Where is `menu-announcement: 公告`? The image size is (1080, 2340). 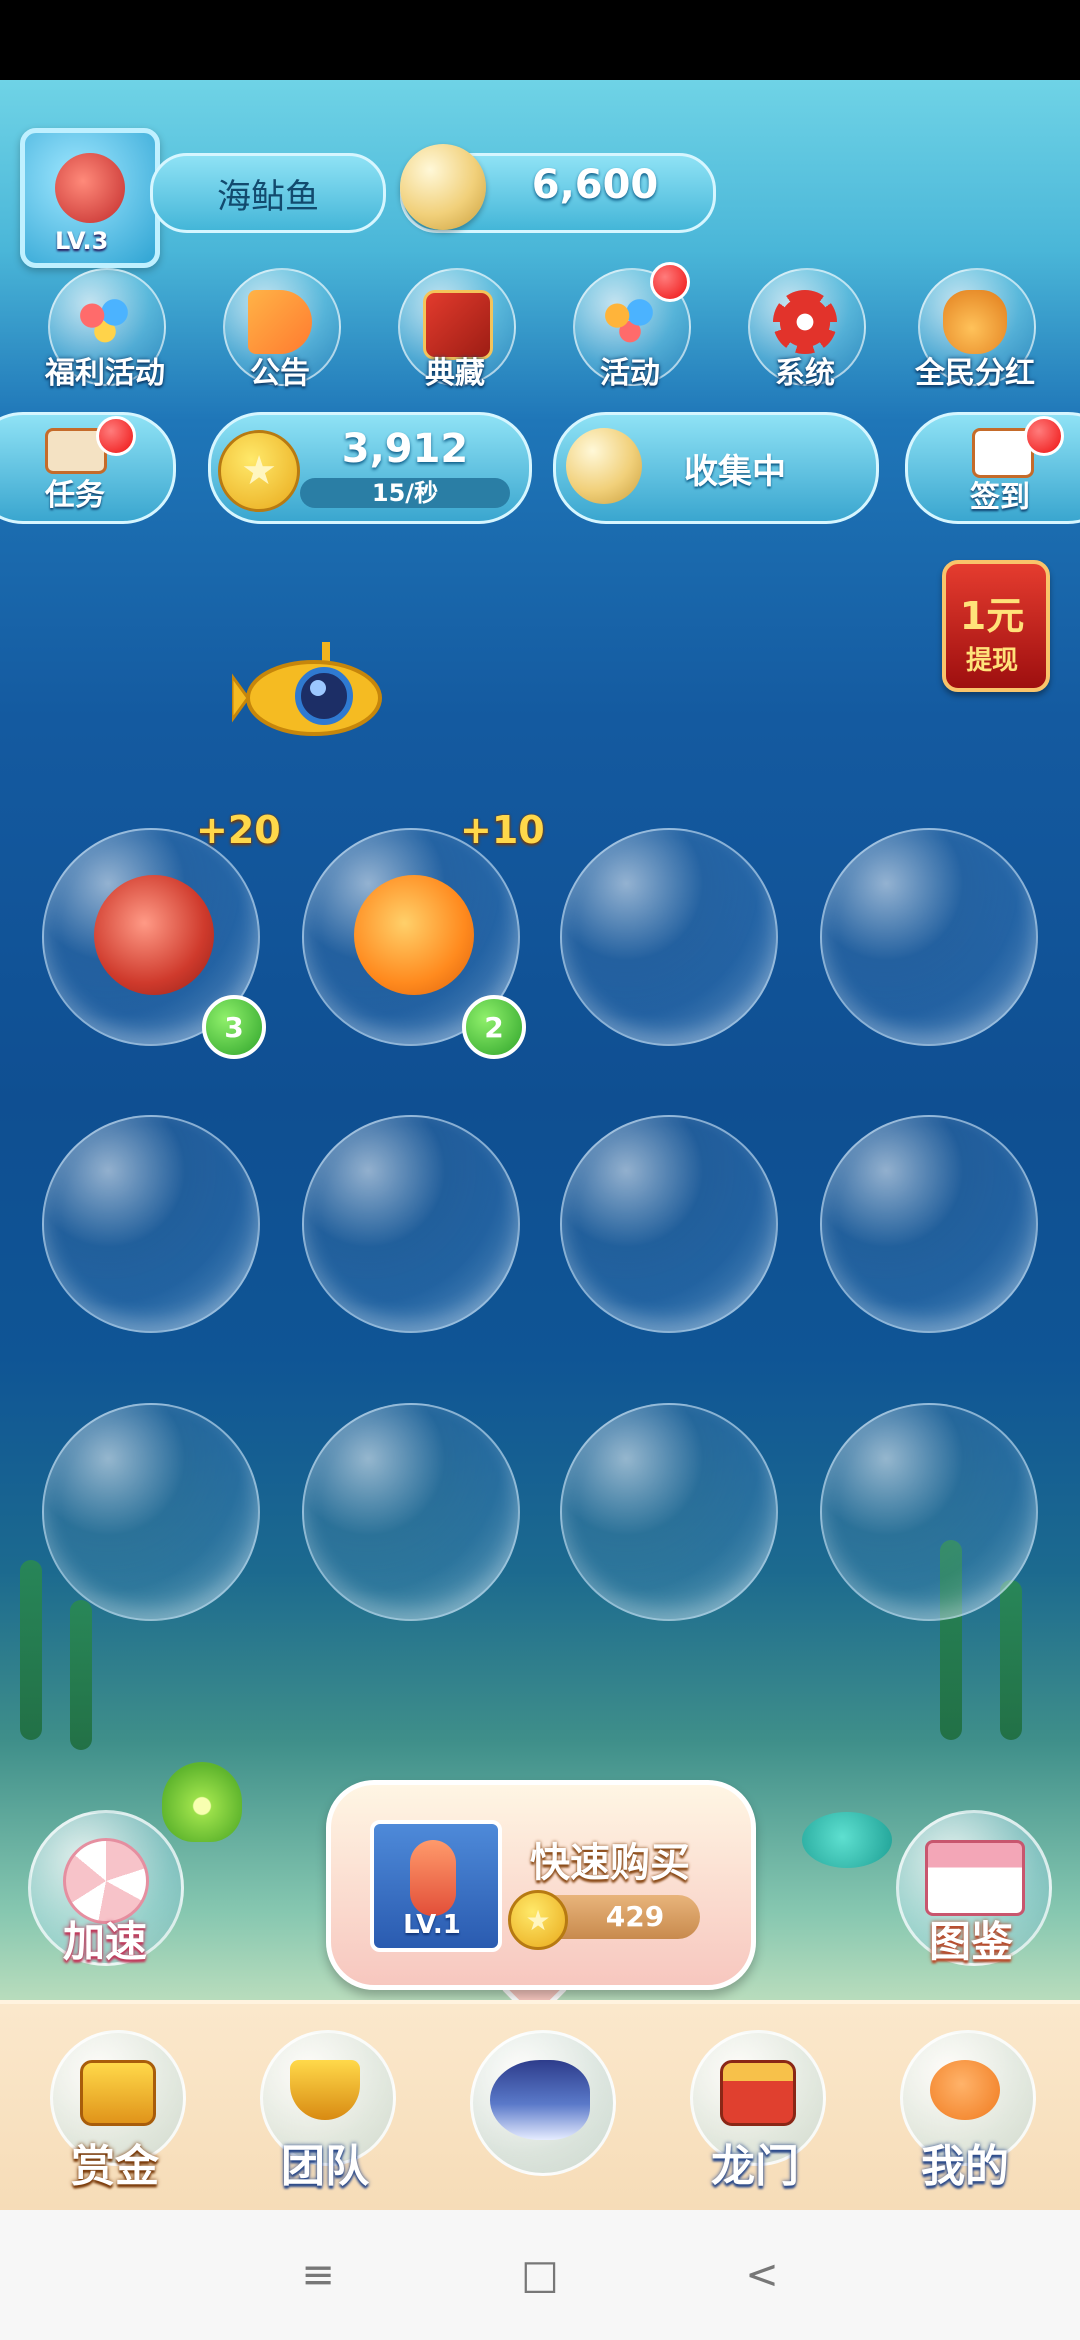 menu-announcement: 公告 is located at coordinates (280, 333).